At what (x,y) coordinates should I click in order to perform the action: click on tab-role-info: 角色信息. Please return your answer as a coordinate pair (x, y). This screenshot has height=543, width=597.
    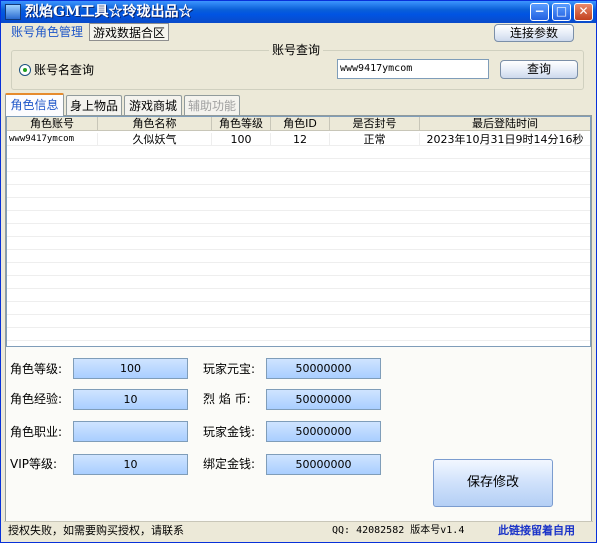
    Looking at the image, I should click on (34, 104).